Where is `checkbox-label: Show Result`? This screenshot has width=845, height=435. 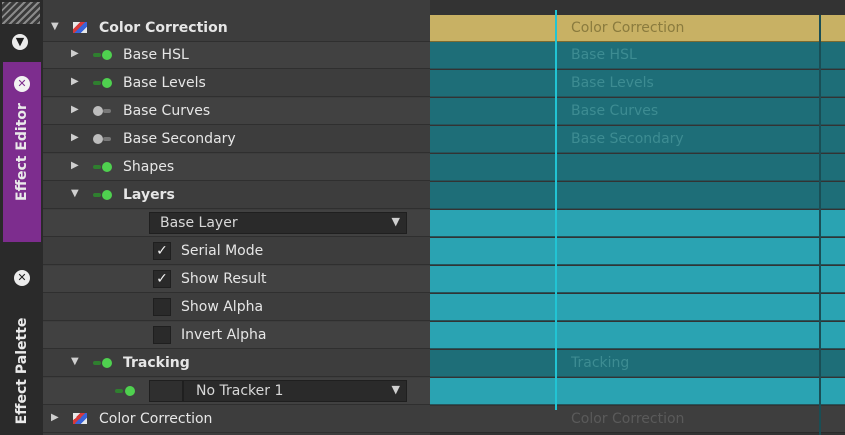 checkbox-label: Show Result is located at coordinates (224, 279).